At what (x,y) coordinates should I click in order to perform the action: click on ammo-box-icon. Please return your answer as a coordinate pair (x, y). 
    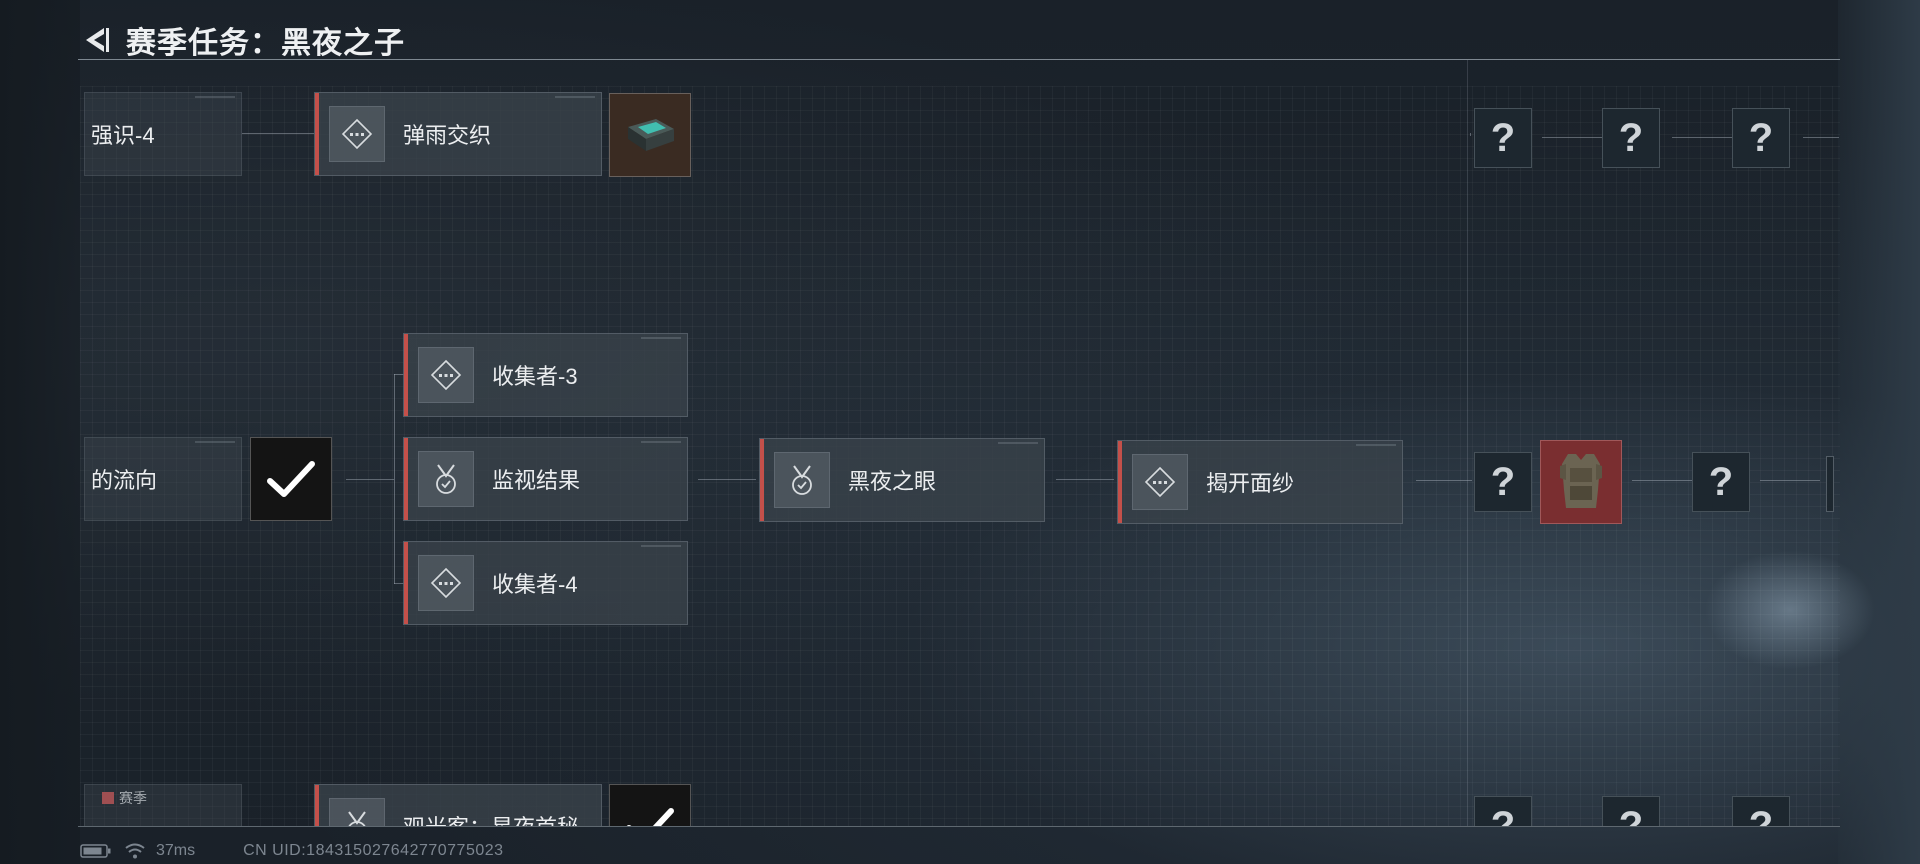
    Looking at the image, I should click on (651, 135).